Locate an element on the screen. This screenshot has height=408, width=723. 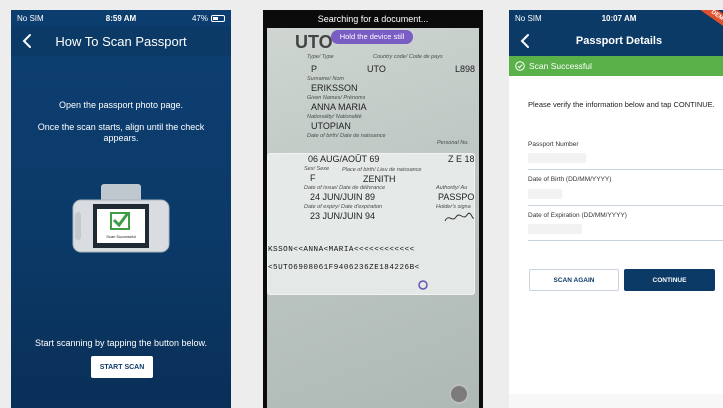
expiration-label: Date of Expiration (DD/MM/YYYY) is located at coordinates (577, 215).